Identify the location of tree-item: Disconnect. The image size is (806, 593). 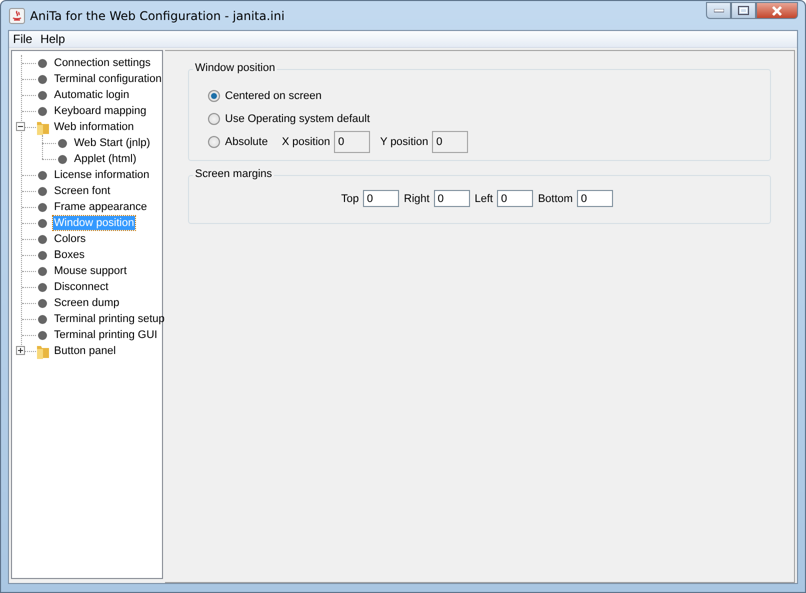
(81, 287).